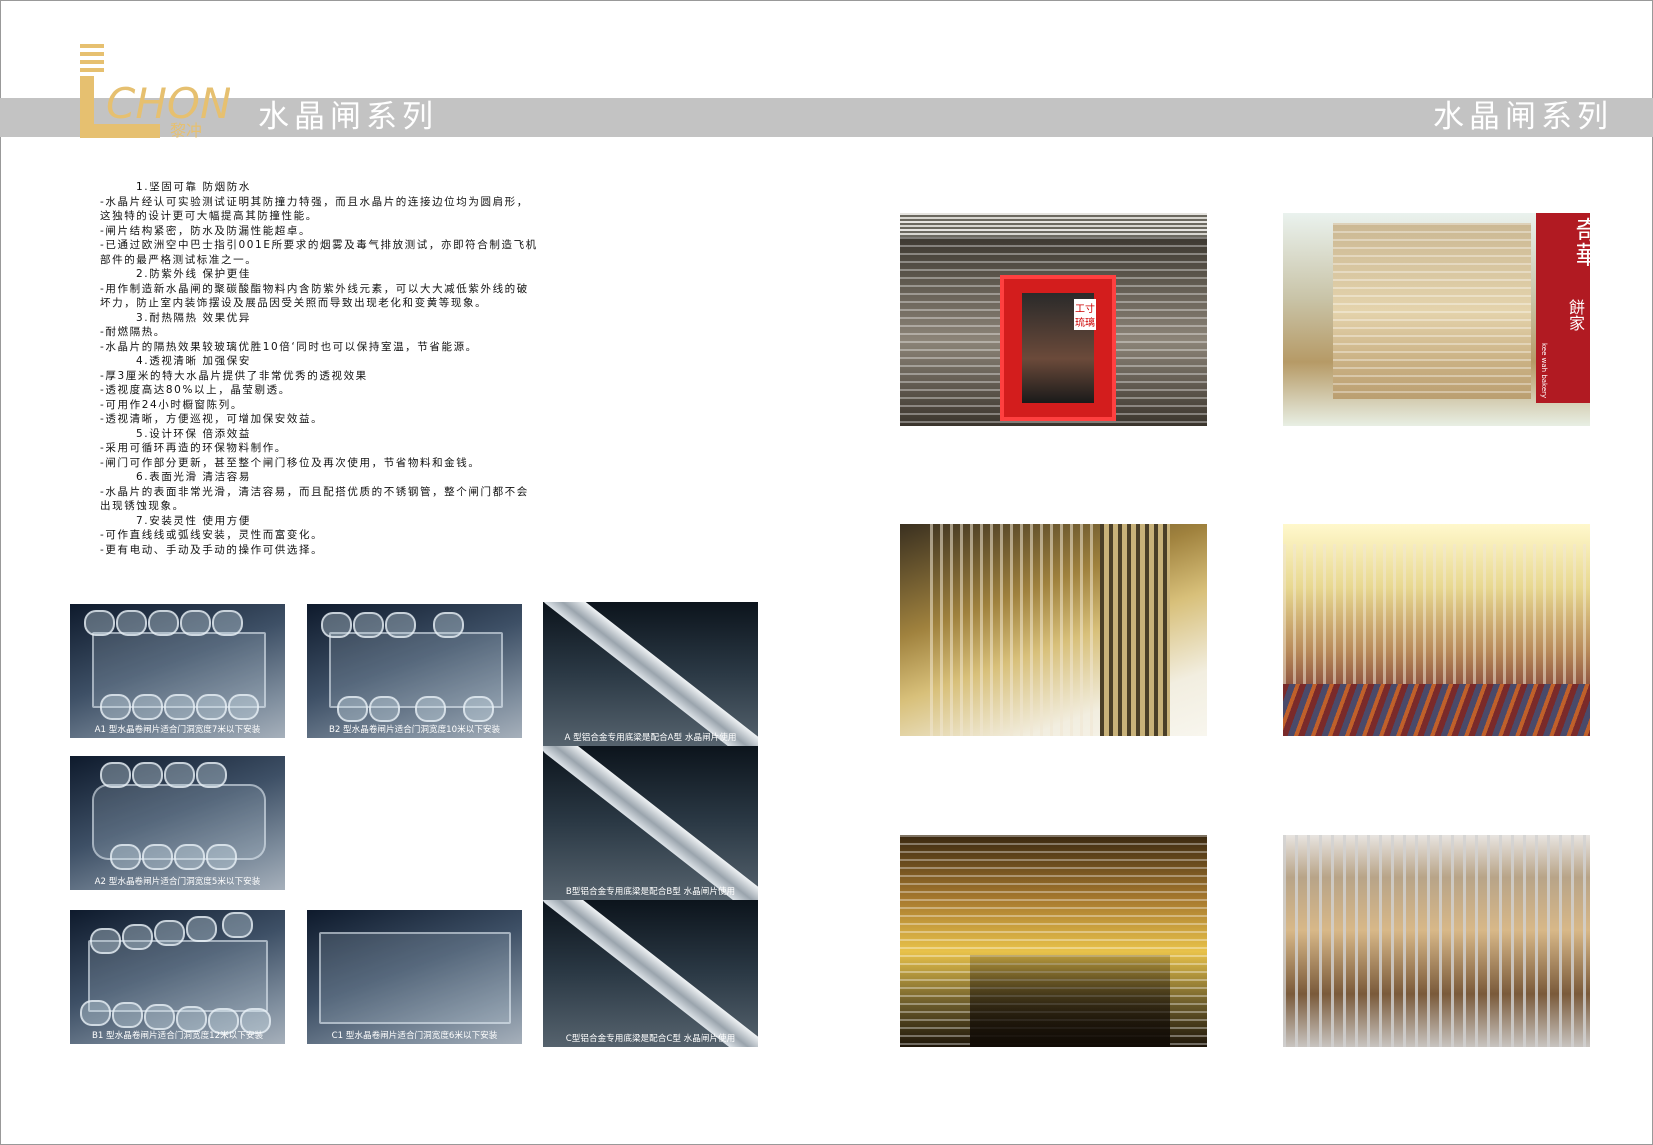 The image size is (1653, 1145). Describe the element at coordinates (177, 1036) in the screenshot. I see `slat-b1-caption: B1 型水晶卷闸片适合门洞宽度12米以下安装` at that location.